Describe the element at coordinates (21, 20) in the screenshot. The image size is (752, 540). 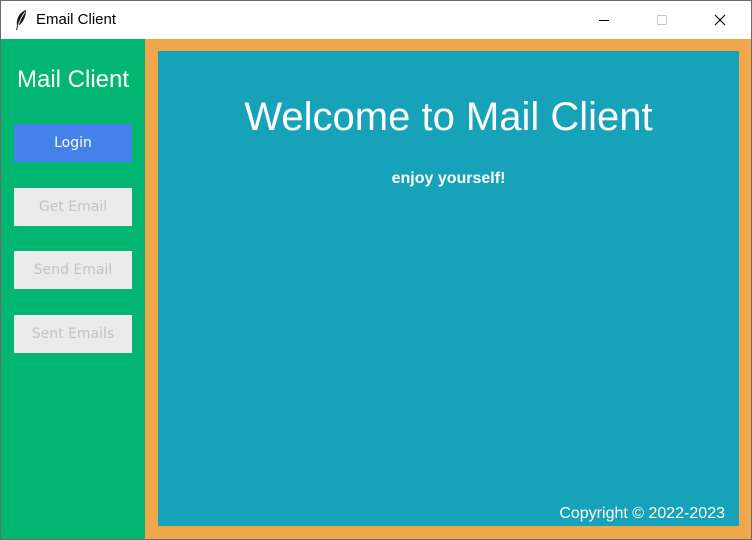
I see `feather-icon` at that location.